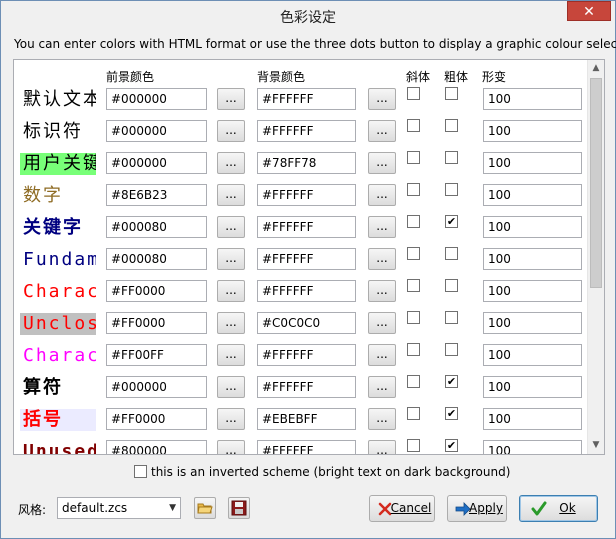  Describe the element at coordinates (596, 445) in the screenshot. I see `scroll-down-arrow-icon: ▼` at that location.